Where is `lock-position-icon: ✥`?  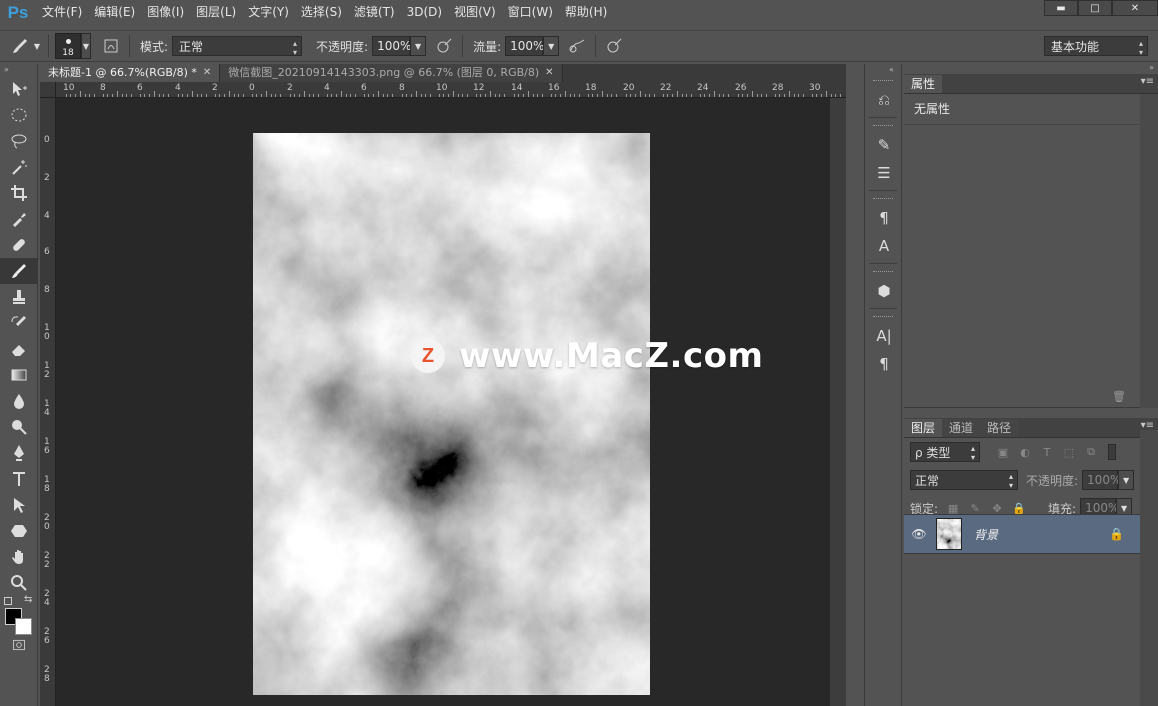 lock-position-icon: ✥ is located at coordinates (997, 508).